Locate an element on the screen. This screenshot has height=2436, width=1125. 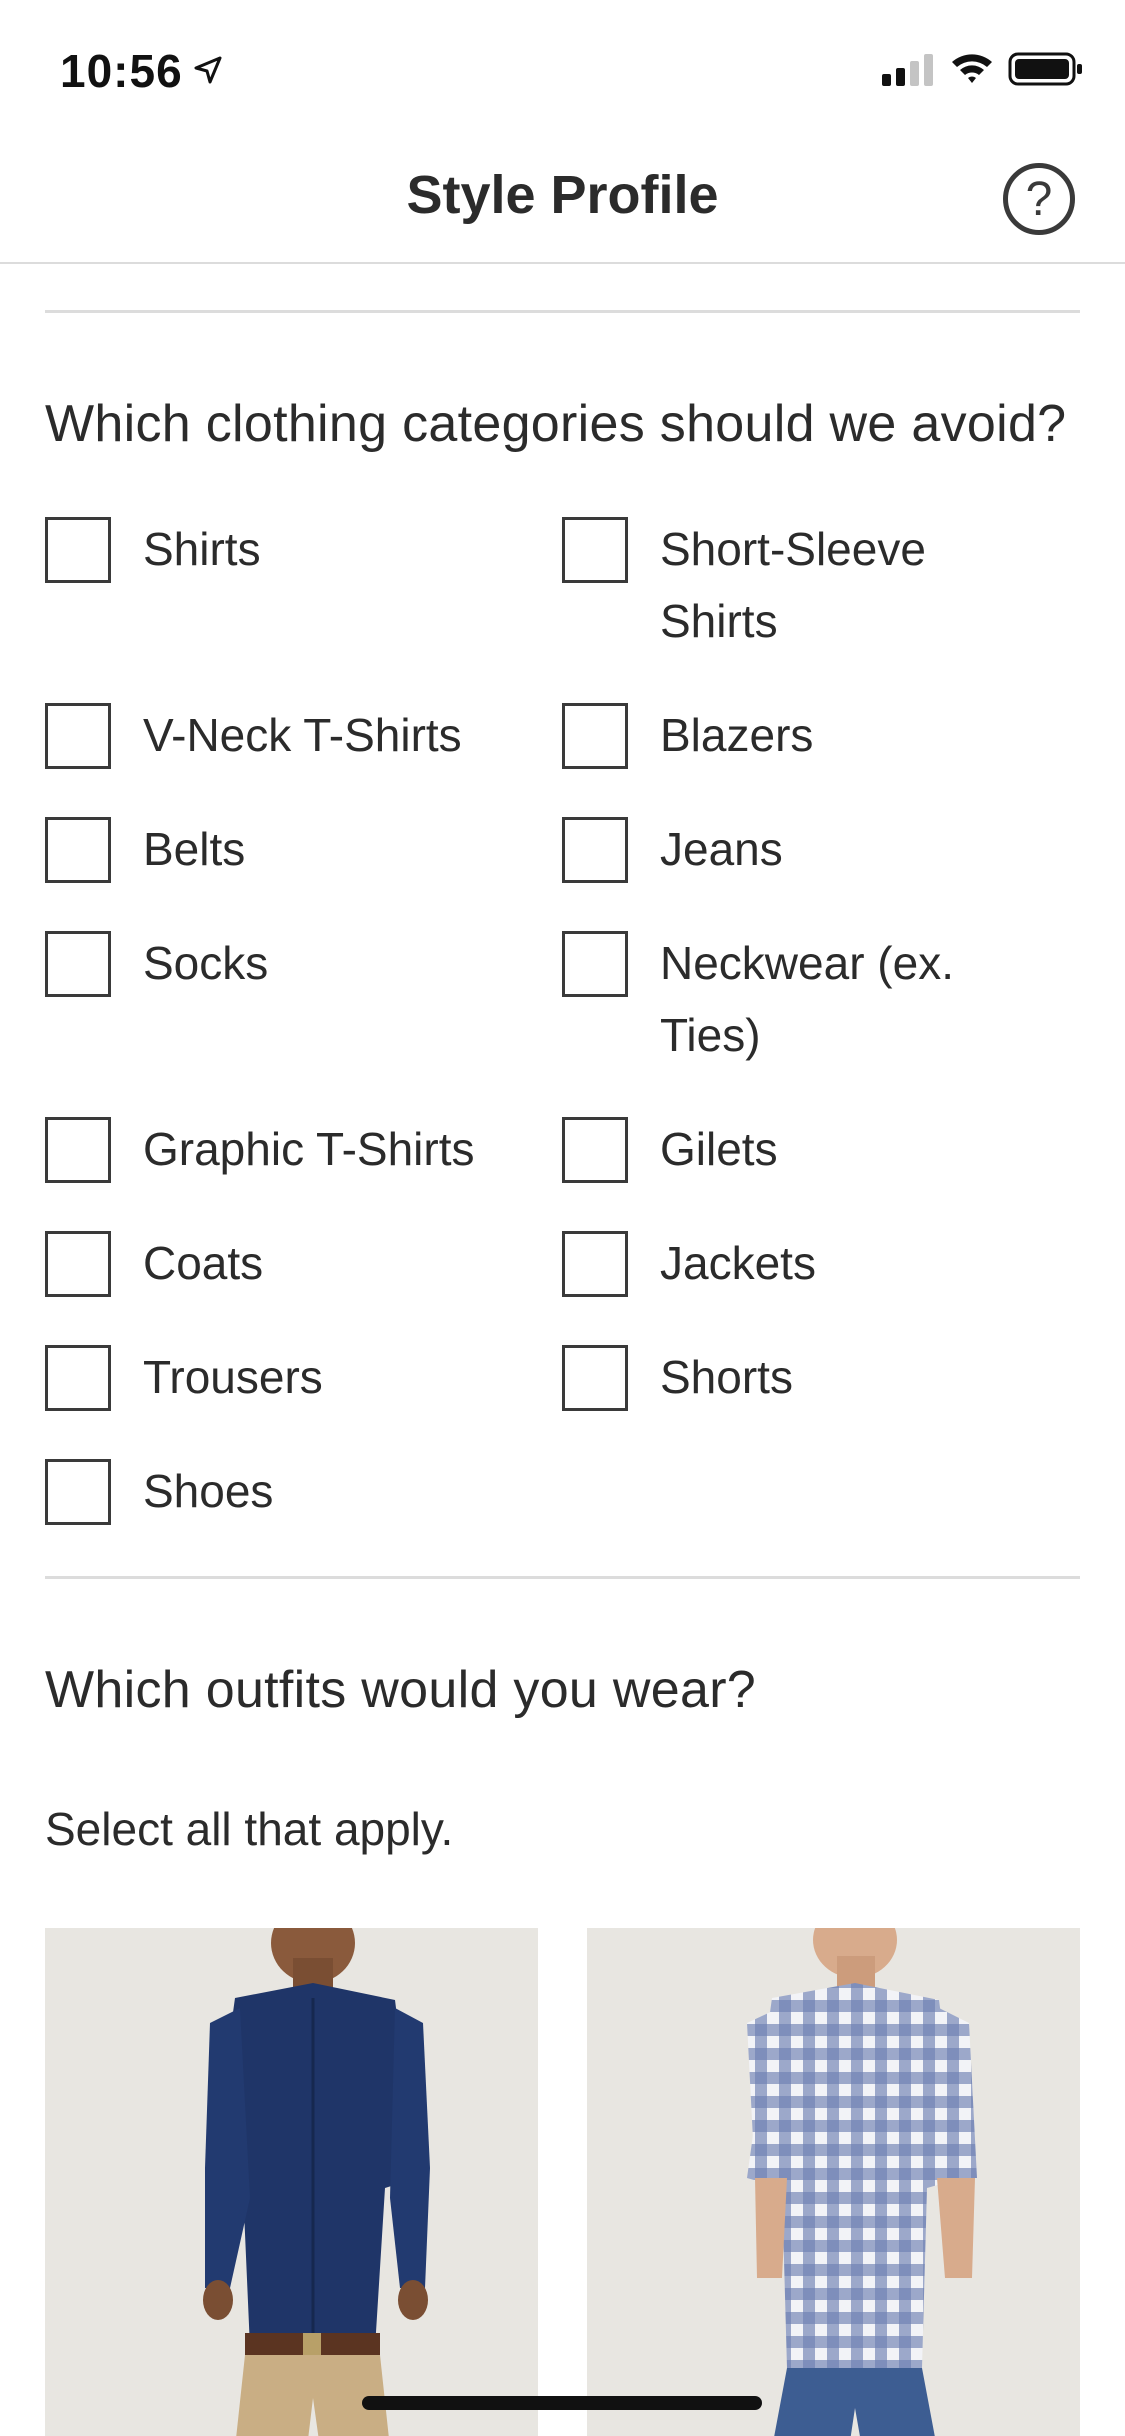
help-icon: ? is located at coordinates (1039, 199).